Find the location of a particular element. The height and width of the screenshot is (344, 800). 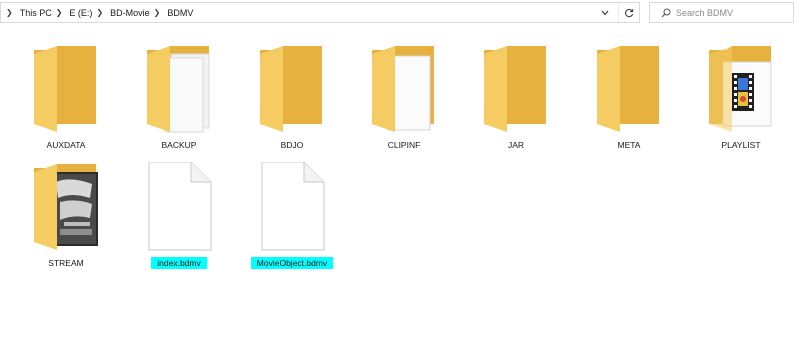

item-jar: JAR is located at coordinates (516, 103).